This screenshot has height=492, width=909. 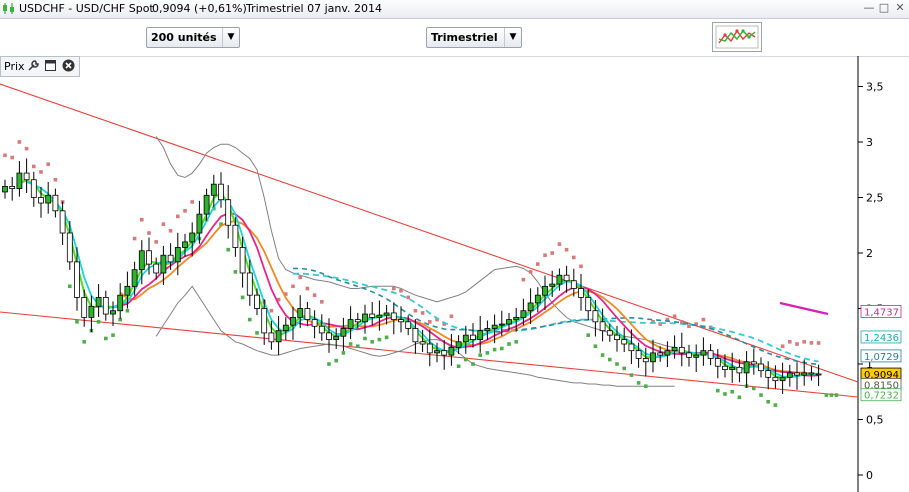 I want to click on price-label: 0,7232, so click(x=881, y=395).